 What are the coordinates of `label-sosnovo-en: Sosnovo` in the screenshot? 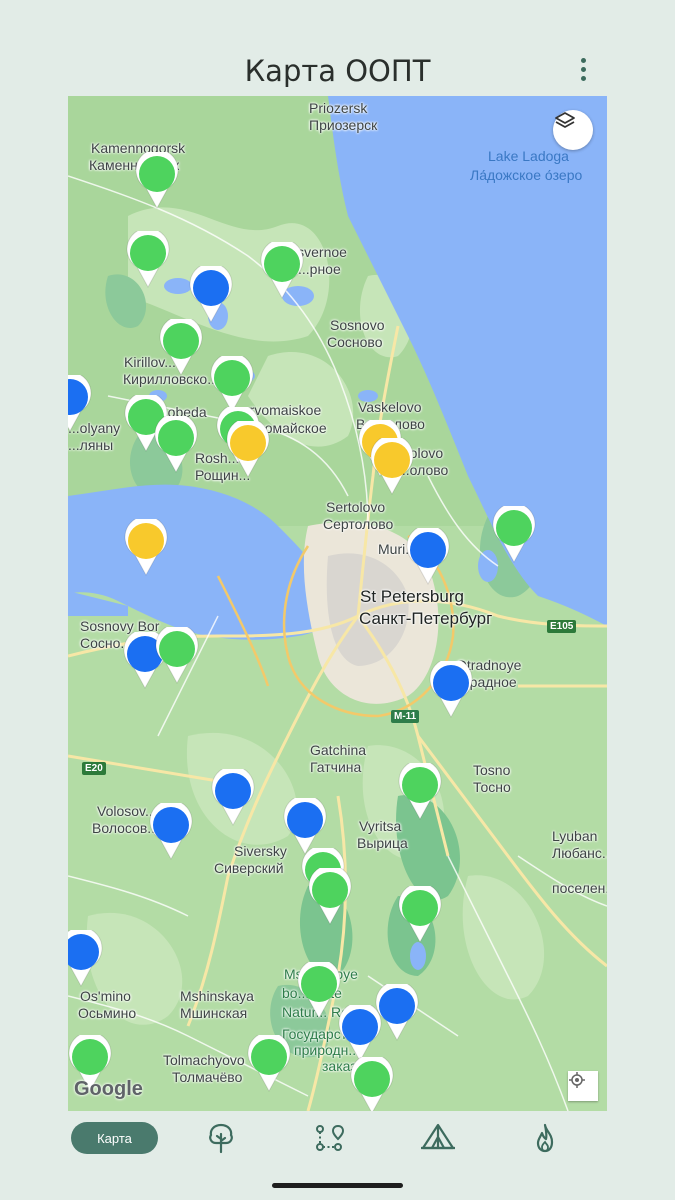 It's located at (357, 325).